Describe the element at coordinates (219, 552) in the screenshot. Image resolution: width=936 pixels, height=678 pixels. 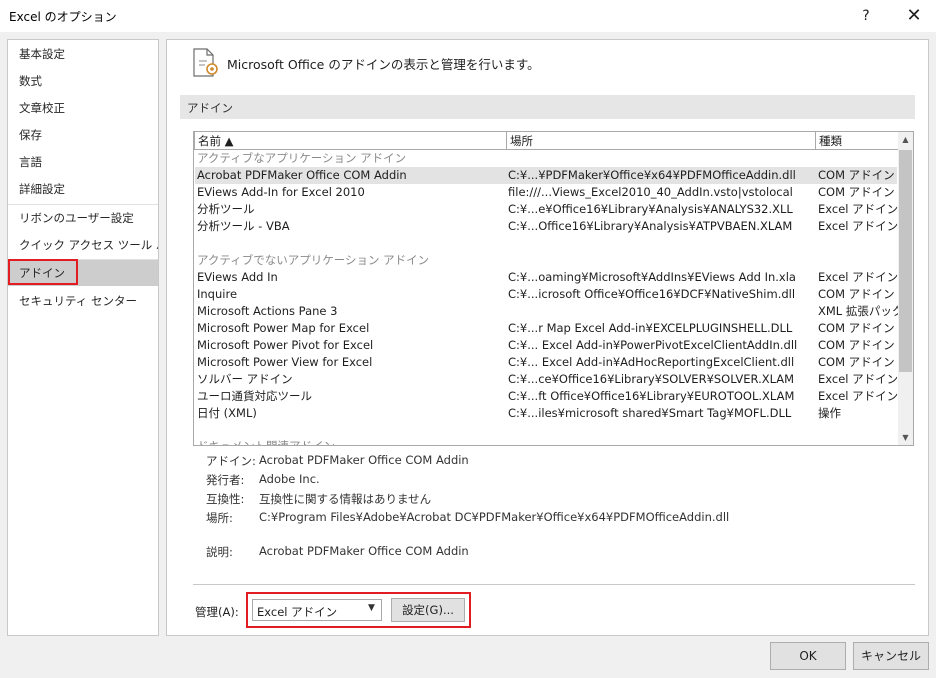
I see `detail-desc-label: 説明:` at that location.